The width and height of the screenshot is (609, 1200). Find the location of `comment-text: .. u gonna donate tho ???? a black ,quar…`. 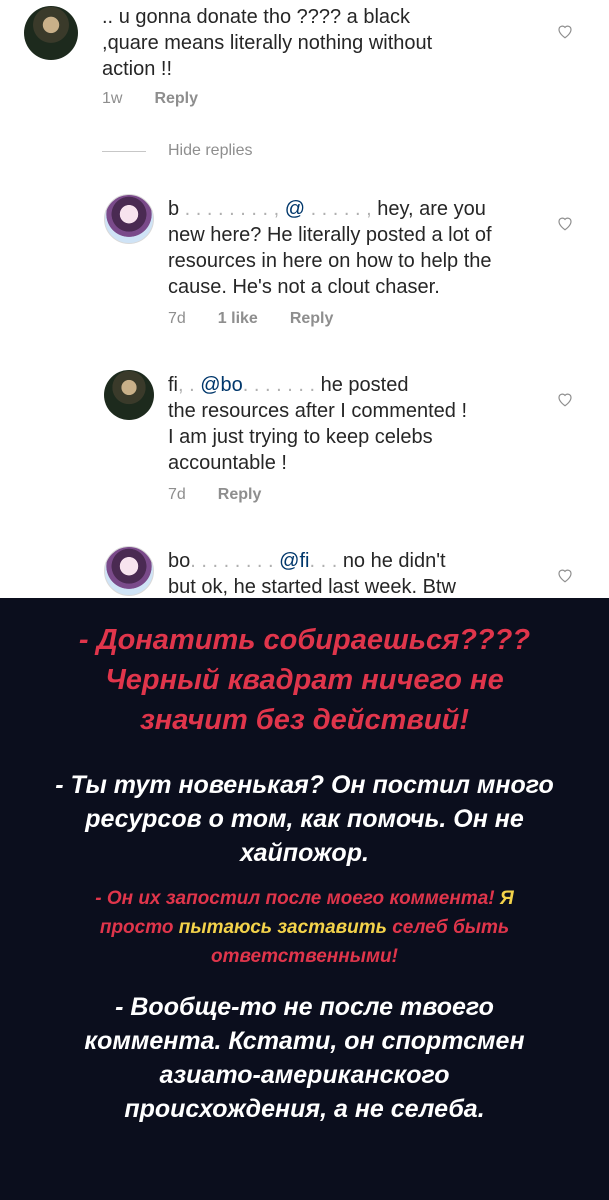

comment-text: .. u gonna donate tho ???? a black ,quar… is located at coordinates (267, 43).